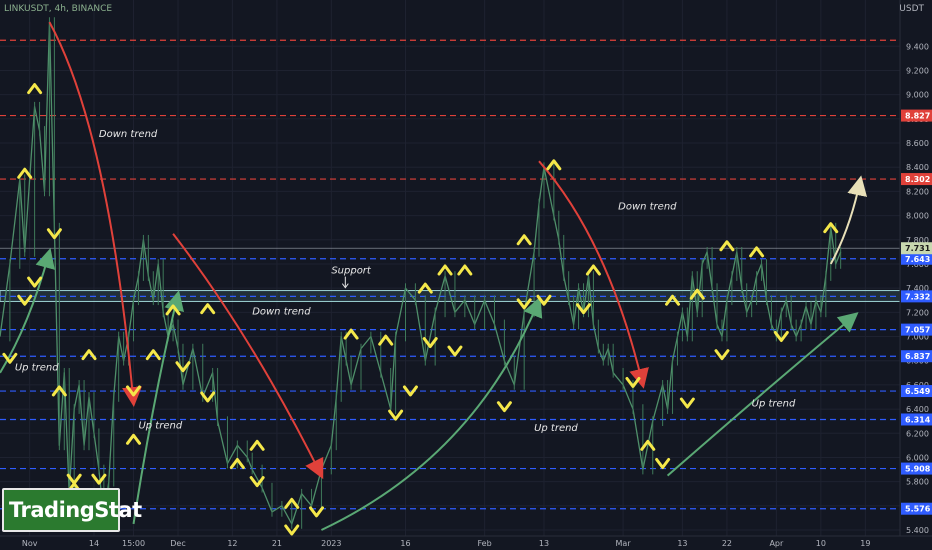 The height and width of the screenshot is (550, 932). What do you see at coordinates (277, 543) in the screenshot?
I see `time-tick-label: 21` at bounding box center [277, 543].